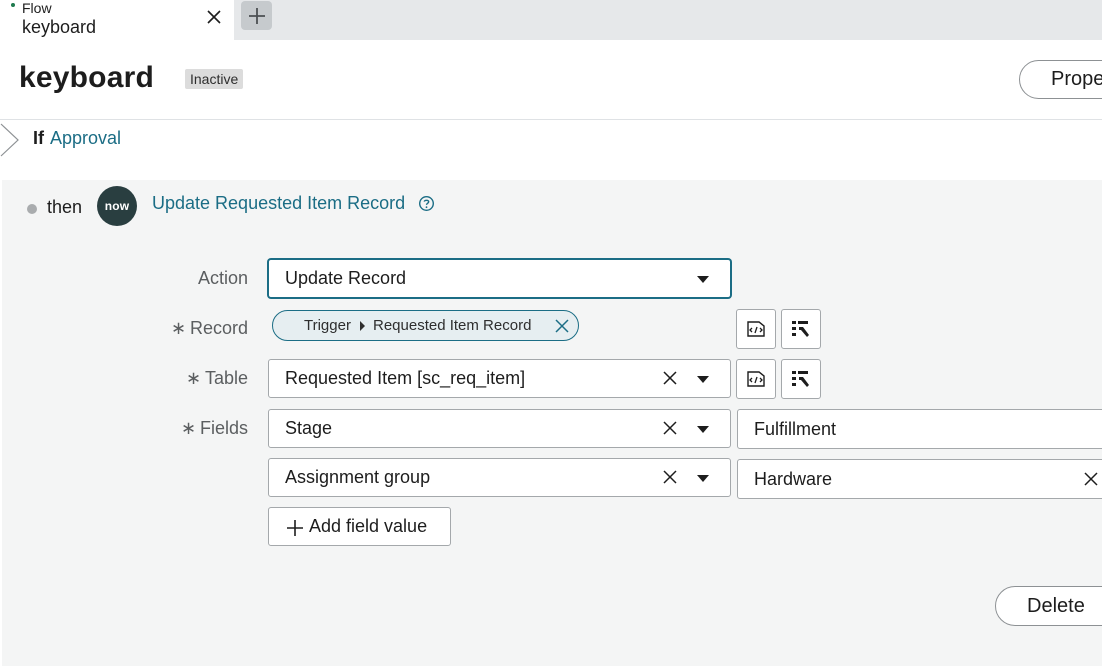  What do you see at coordinates (309, 428) in the screenshot?
I see `field-select-value: Stage` at bounding box center [309, 428].